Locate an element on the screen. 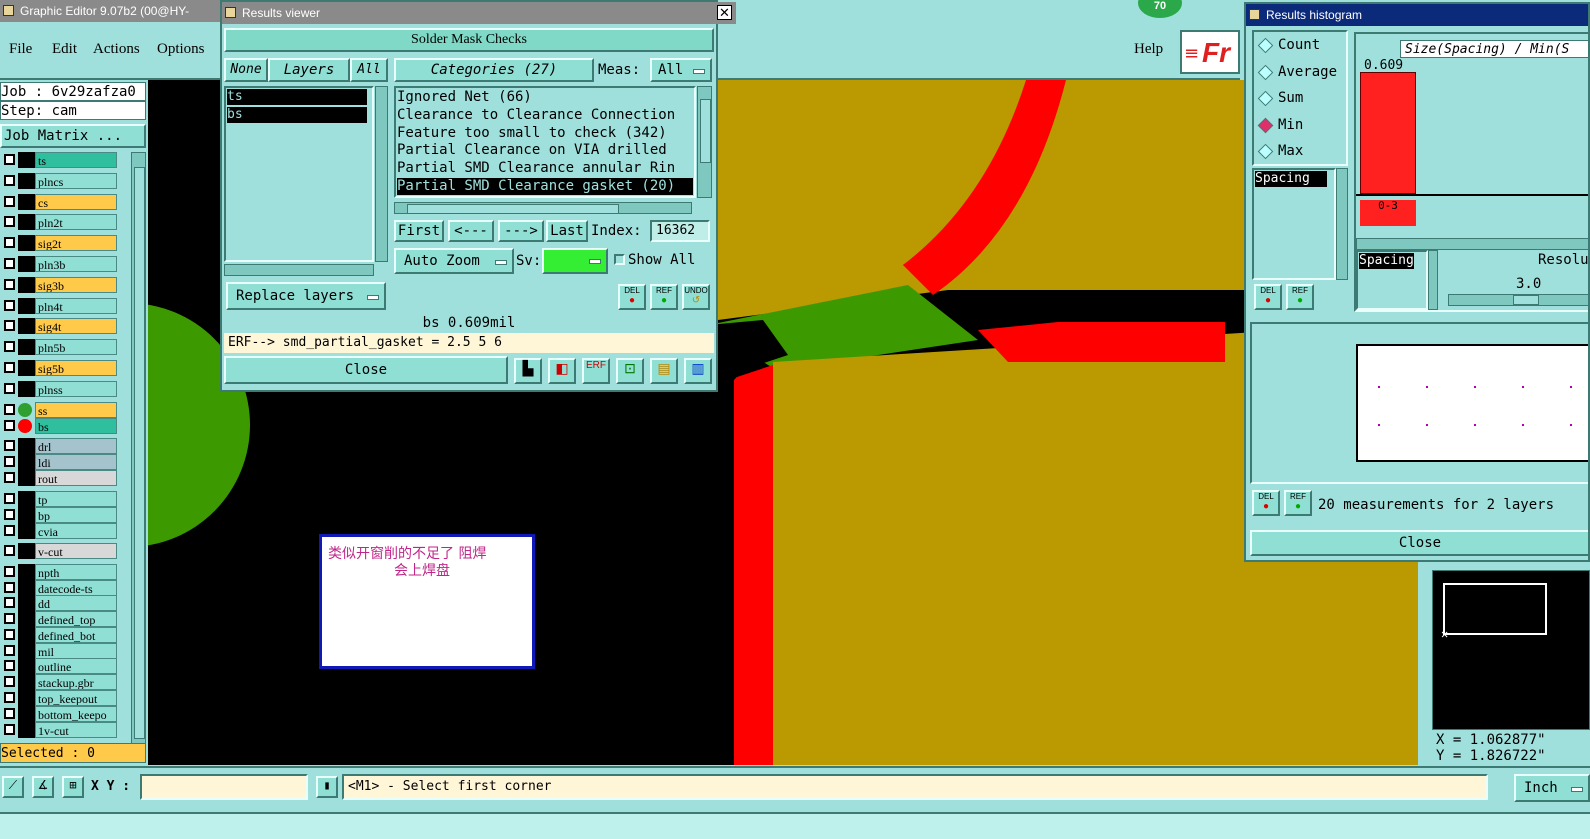 The image size is (1590, 839). layer-row-pln3b: pln3b is located at coordinates (59, 264).